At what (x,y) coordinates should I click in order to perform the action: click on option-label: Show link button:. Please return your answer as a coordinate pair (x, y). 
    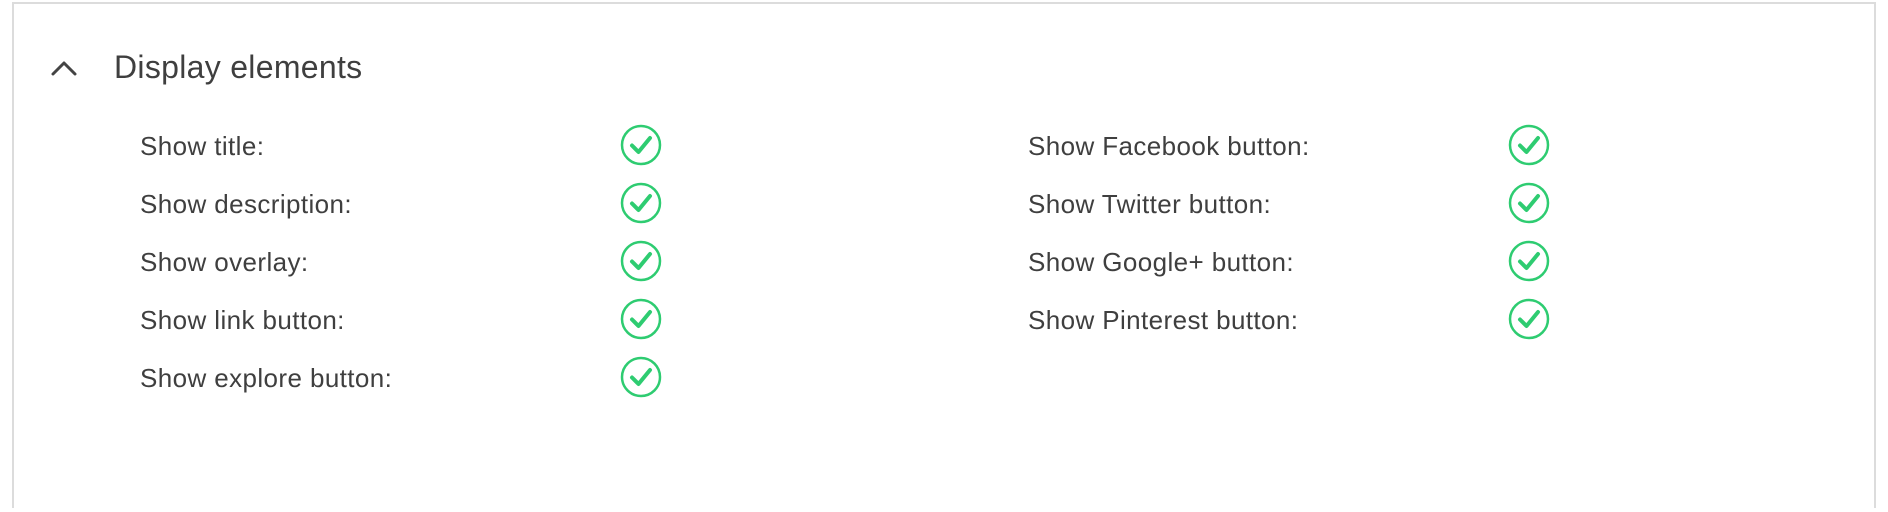
    Looking at the image, I should click on (242, 320).